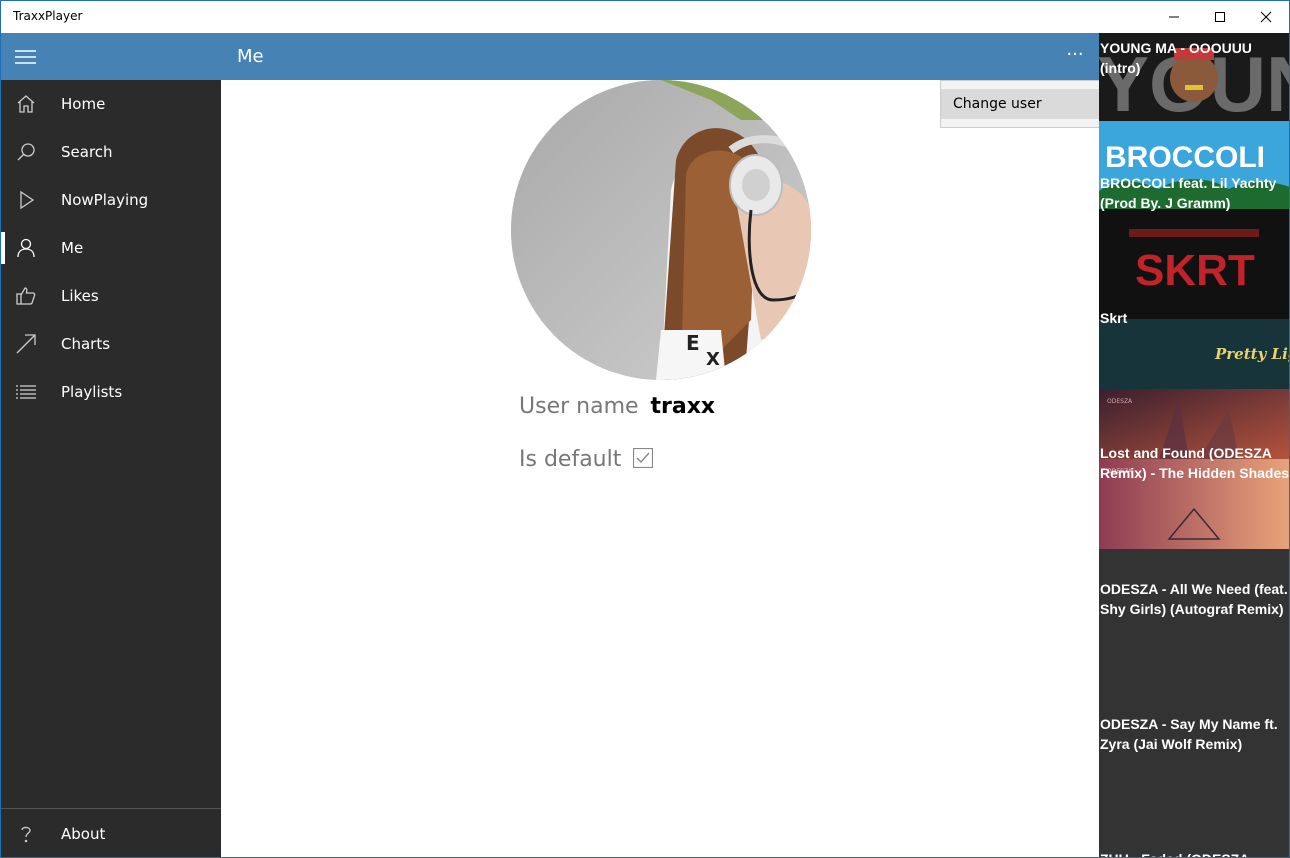 The width and height of the screenshot is (1290, 858). I want to click on minimize-icon, so click(1174, 17).